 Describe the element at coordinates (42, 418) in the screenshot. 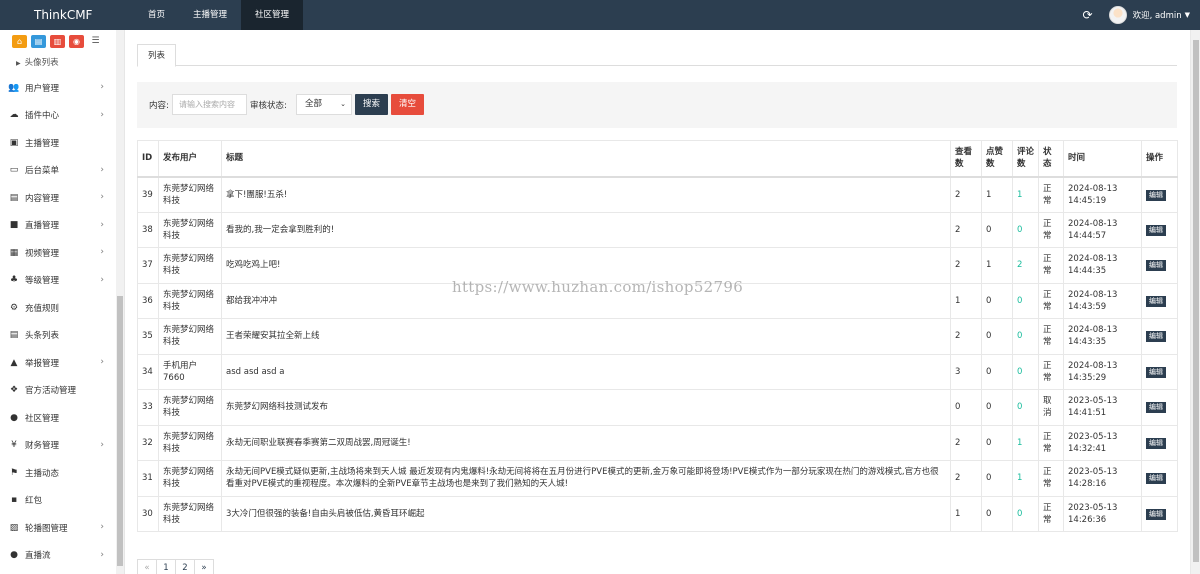

I see `sidebar-item-label: 社区管理` at that location.